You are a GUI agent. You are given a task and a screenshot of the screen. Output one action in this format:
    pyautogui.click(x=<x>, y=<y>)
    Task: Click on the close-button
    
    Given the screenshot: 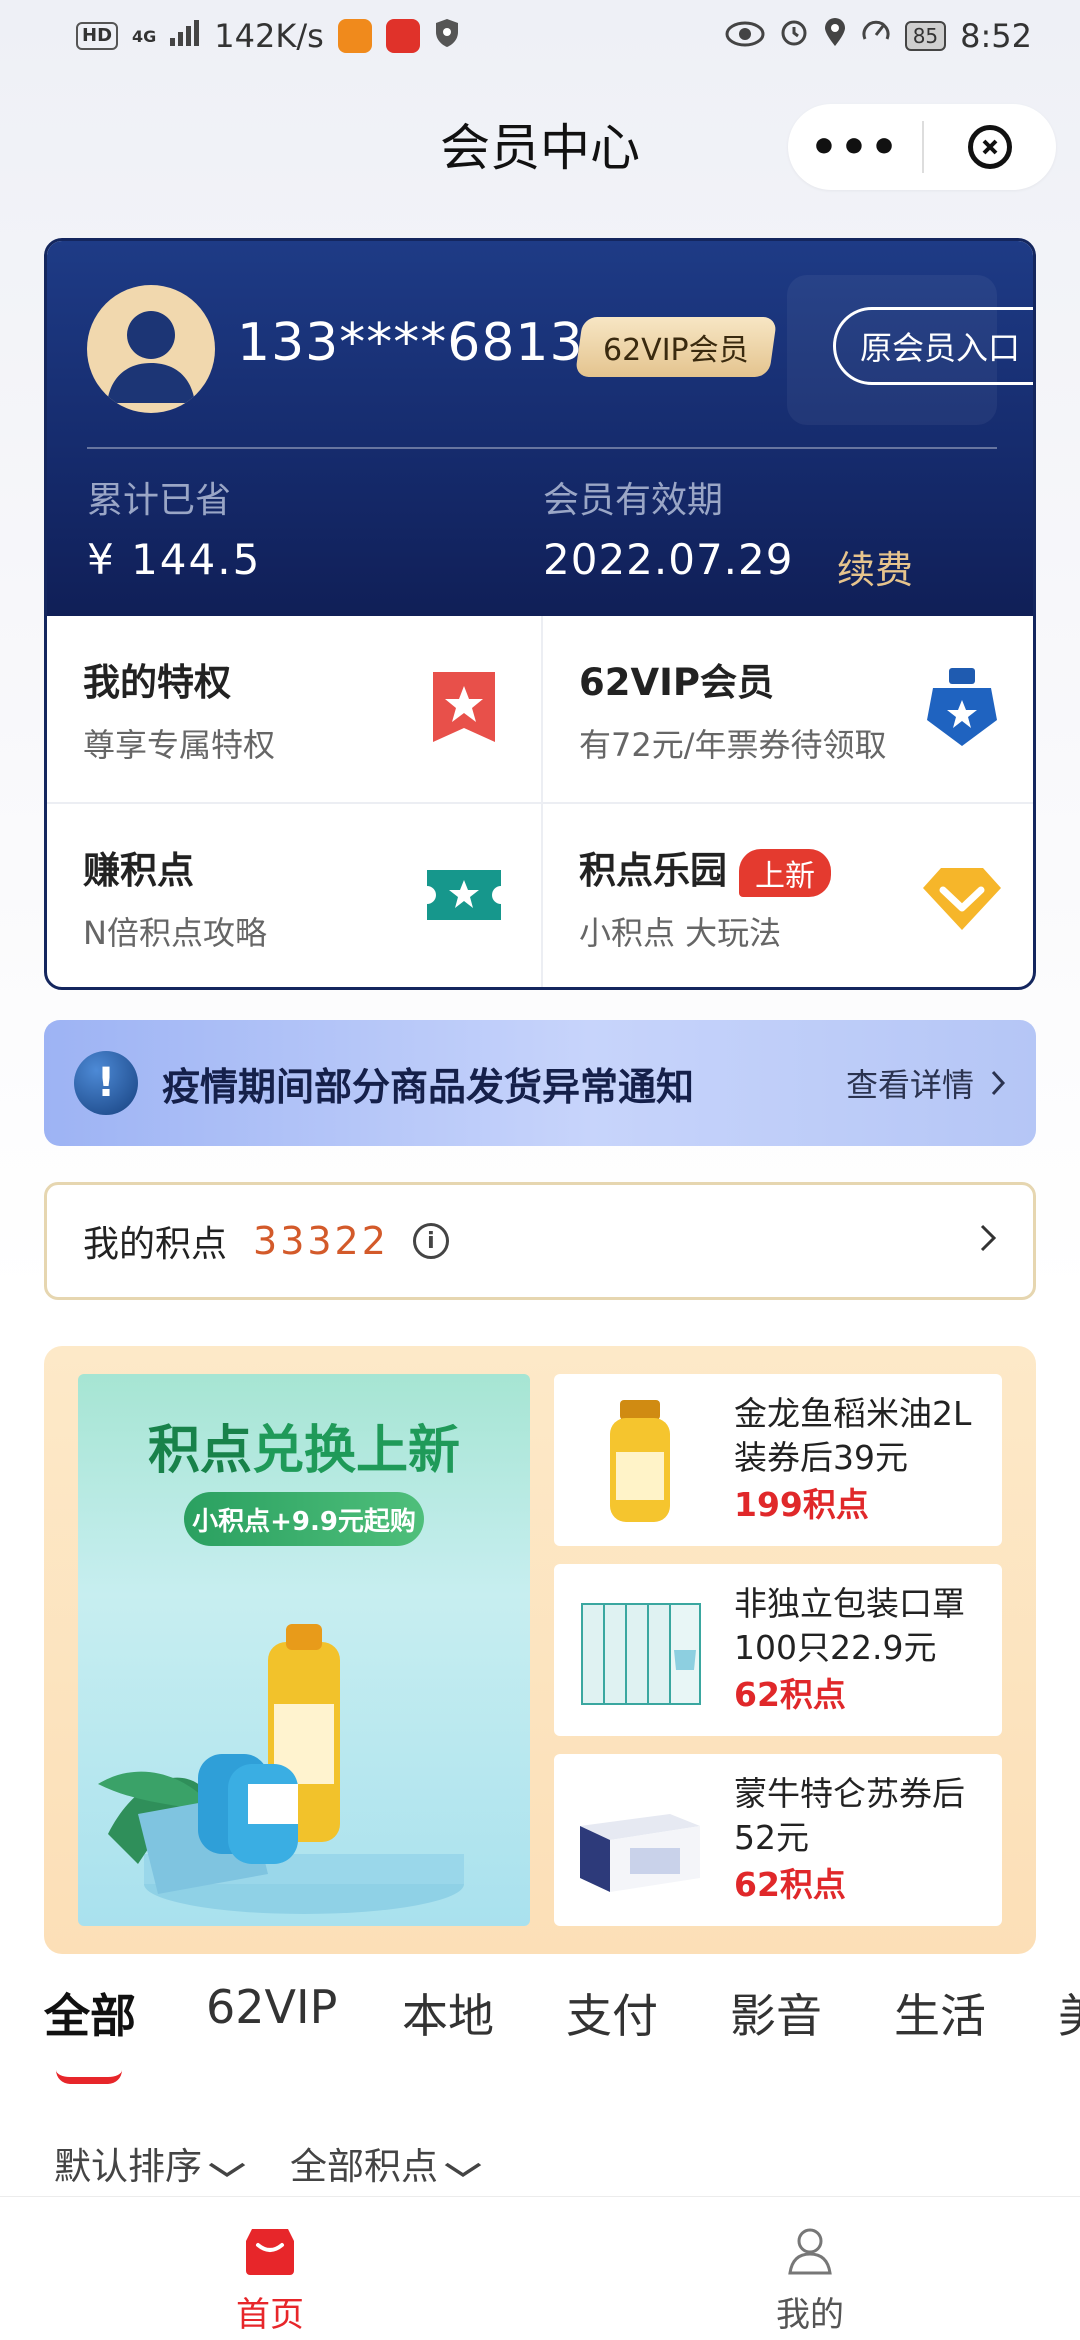 What is the action you would take?
    pyautogui.click(x=990, y=147)
    